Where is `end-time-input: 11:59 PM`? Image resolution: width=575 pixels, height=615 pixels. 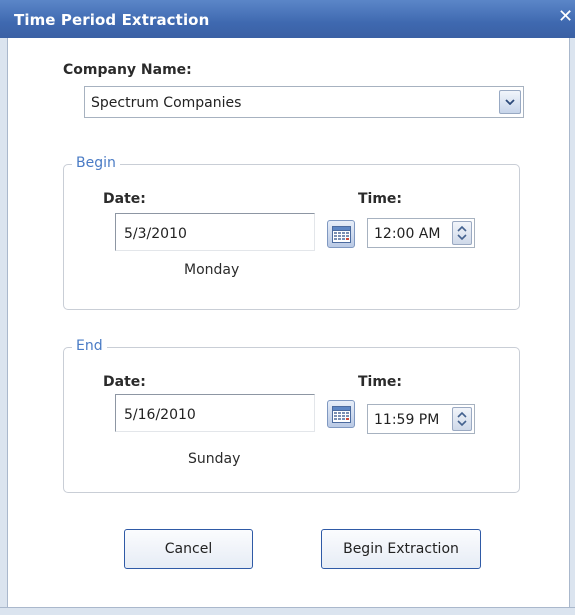
end-time-input: 11:59 PM is located at coordinates (421, 419).